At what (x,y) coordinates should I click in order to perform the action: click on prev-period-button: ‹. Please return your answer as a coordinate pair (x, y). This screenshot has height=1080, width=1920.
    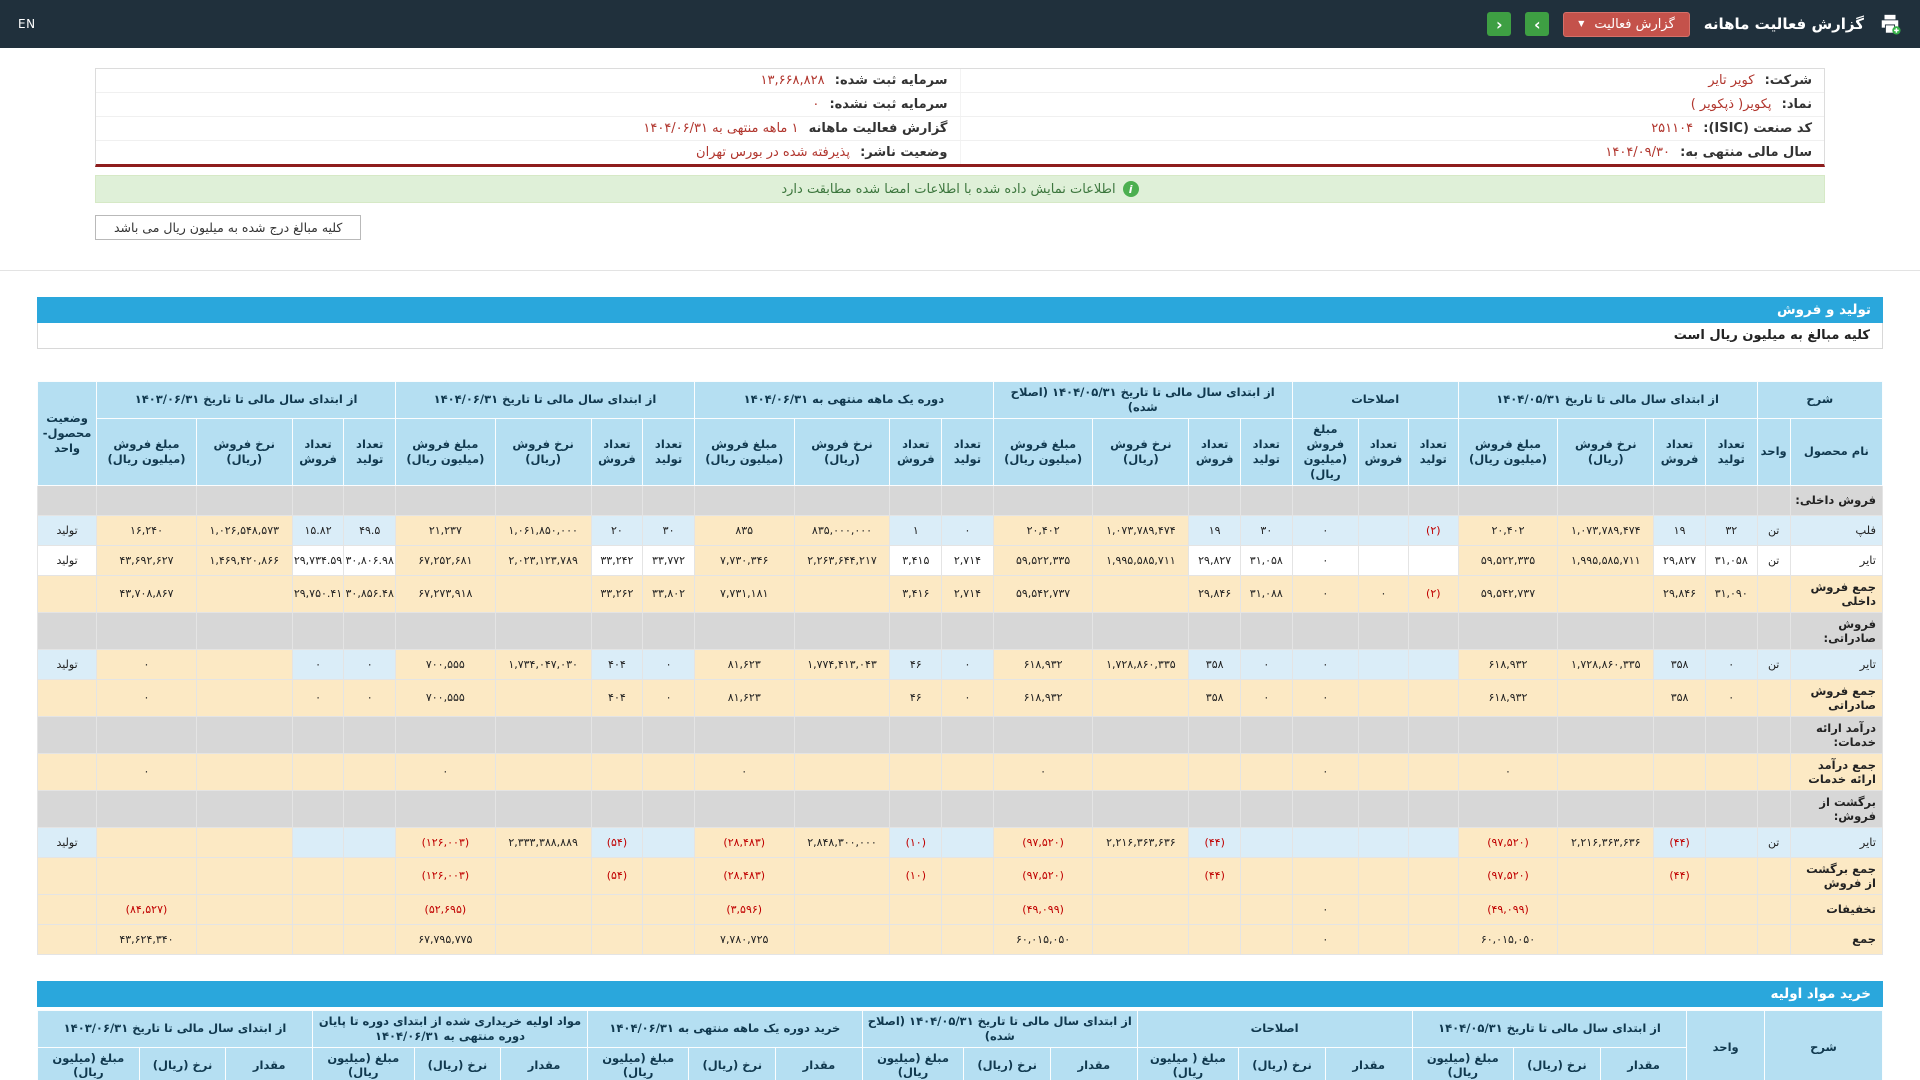
    Looking at the image, I should click on (1499, 24).